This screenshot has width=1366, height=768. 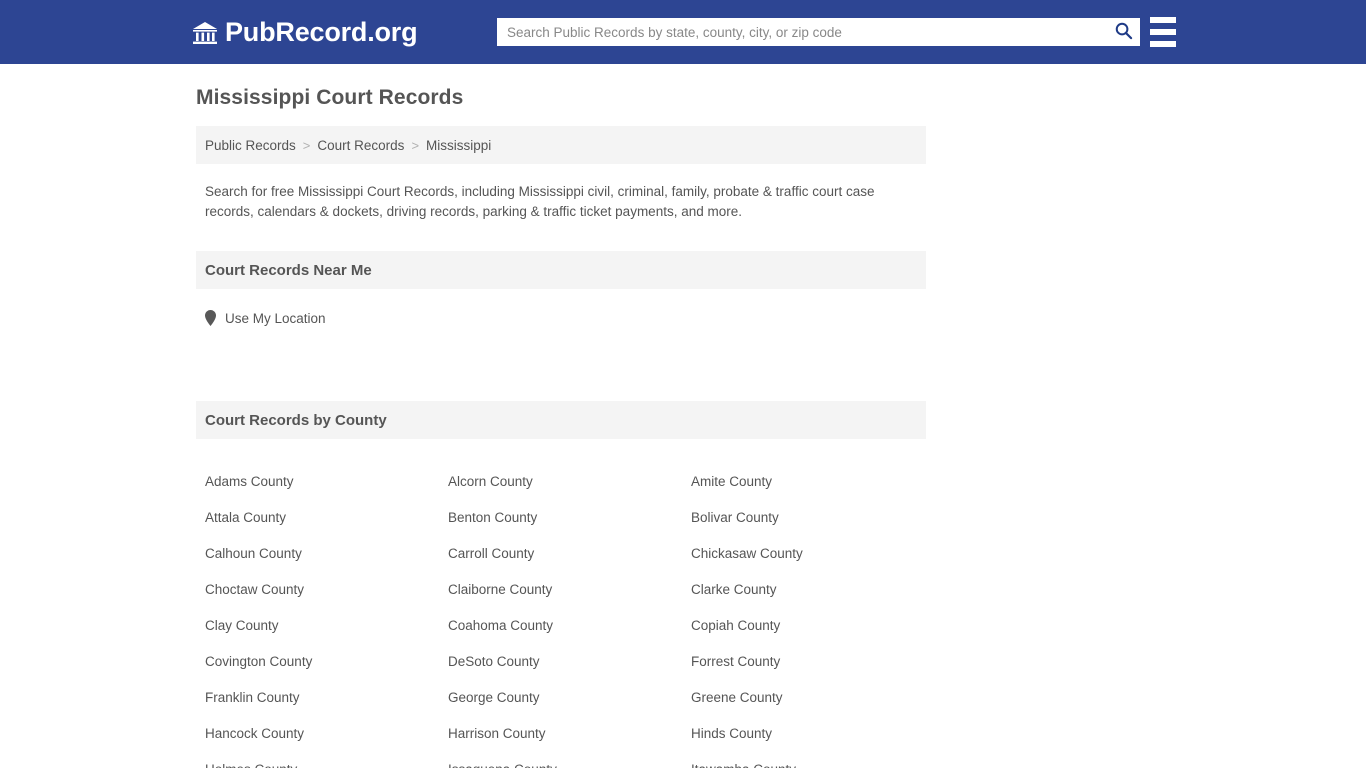 I want to click on county-link: DeSoto County, so click(x=560, y=662).